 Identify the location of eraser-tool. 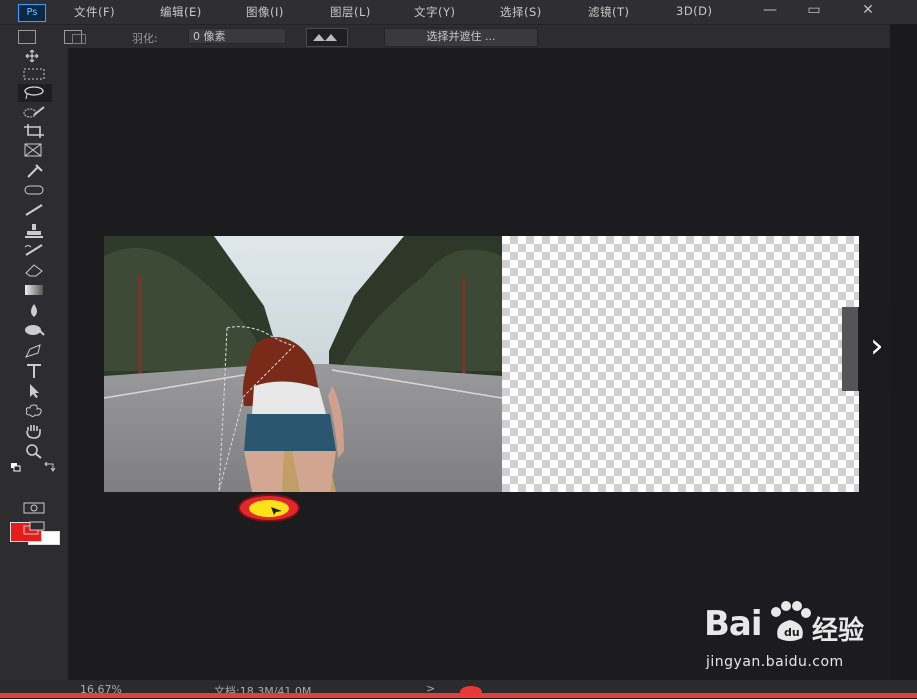
(35, 271).